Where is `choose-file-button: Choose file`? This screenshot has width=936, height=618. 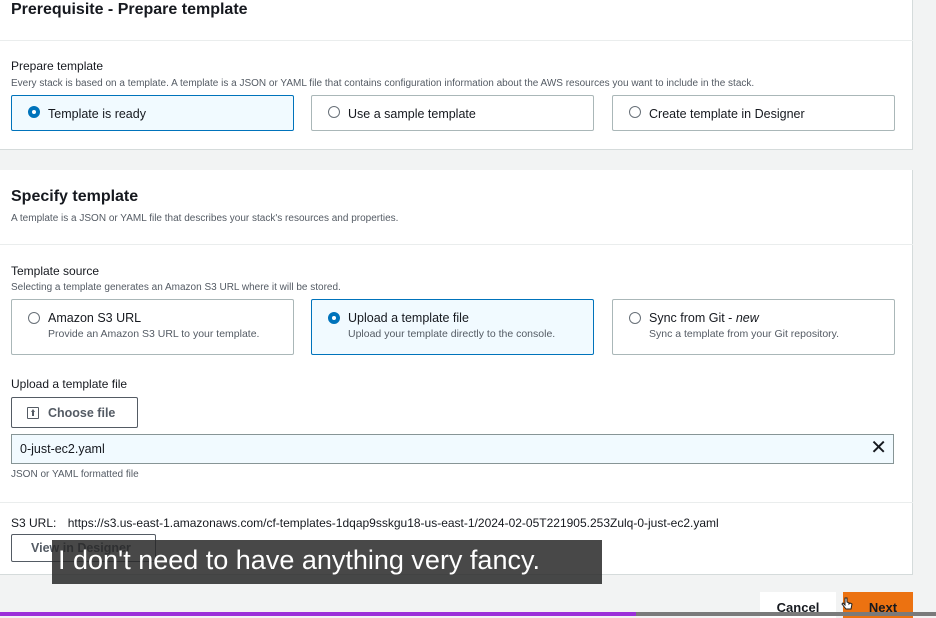
choose-file-button: Choose file is located at coordinates (74, 412).